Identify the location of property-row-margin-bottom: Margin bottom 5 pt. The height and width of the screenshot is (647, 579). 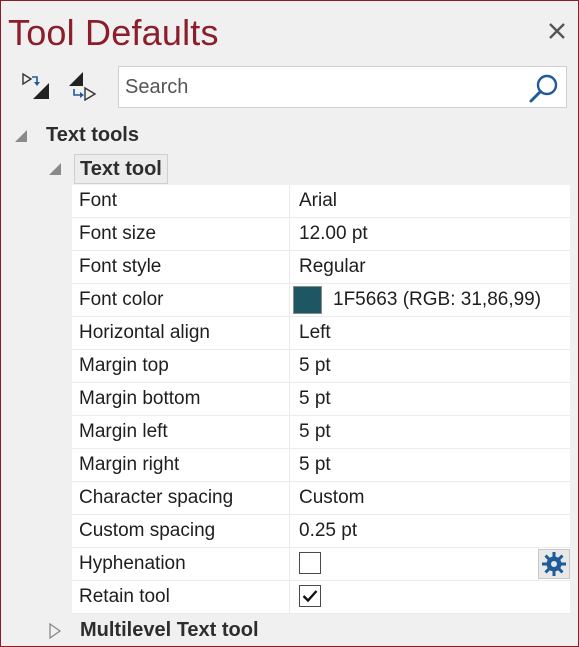
(321, 399).